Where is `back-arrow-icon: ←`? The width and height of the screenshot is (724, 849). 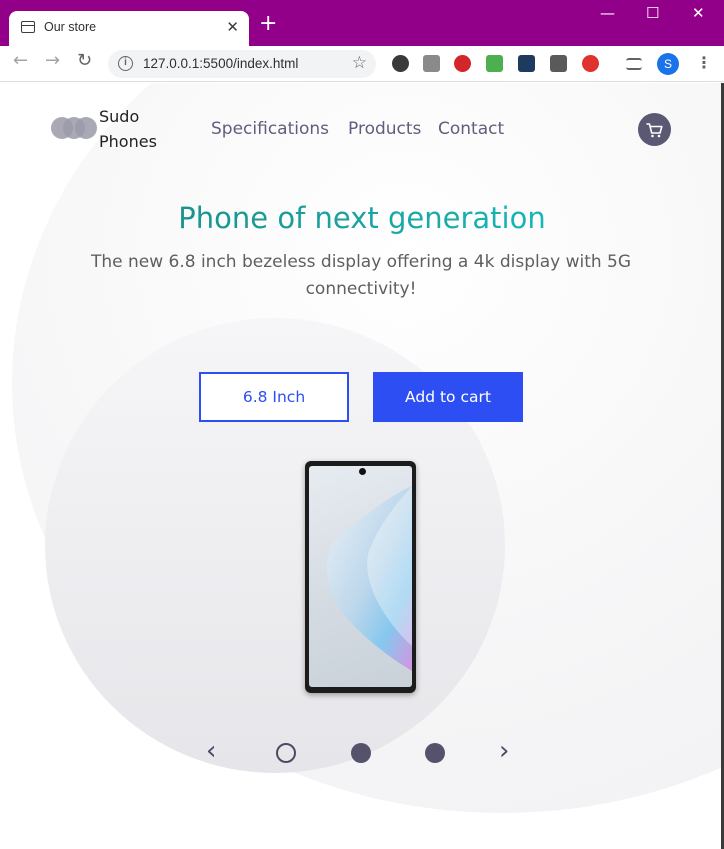 back-arrow-icon: ← is located at coordinates (20, 61).